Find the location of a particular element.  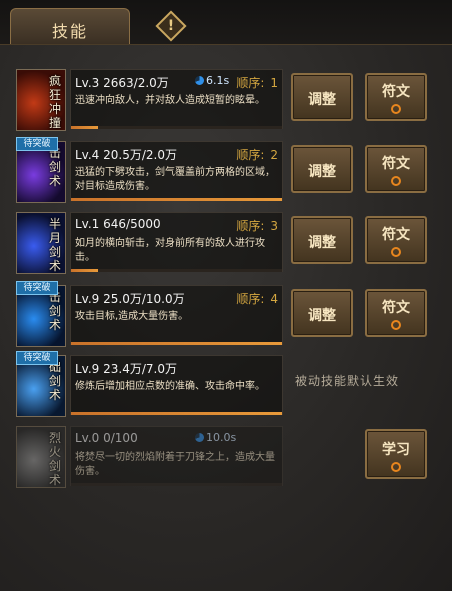

help-button: ! is located at coordinates (171, 26).